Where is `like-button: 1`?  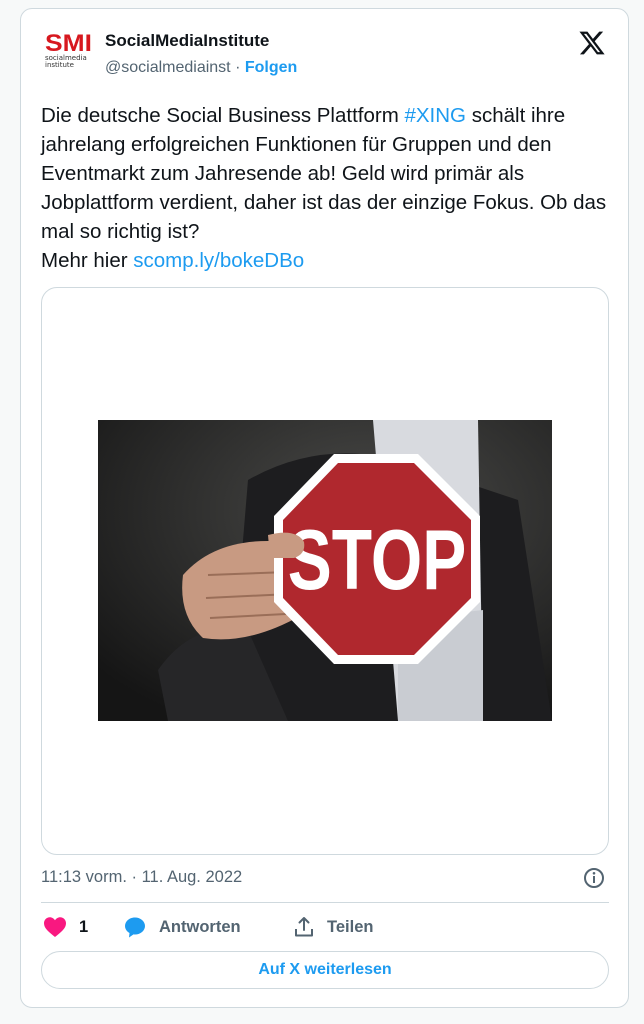 like-button: 1 is located at coordinates (65, 927).